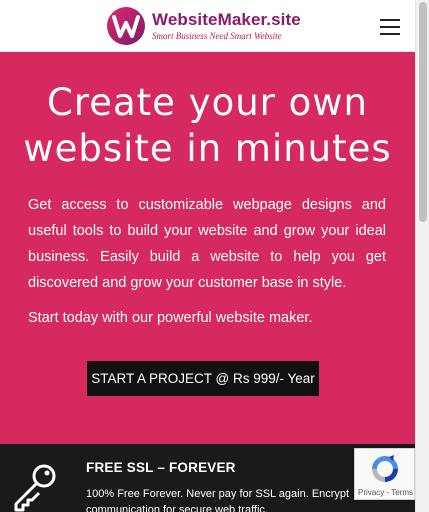 Image resolution: width=429 pixels, height=512 pixels. I want to click on key-icon, so click(35, 488).